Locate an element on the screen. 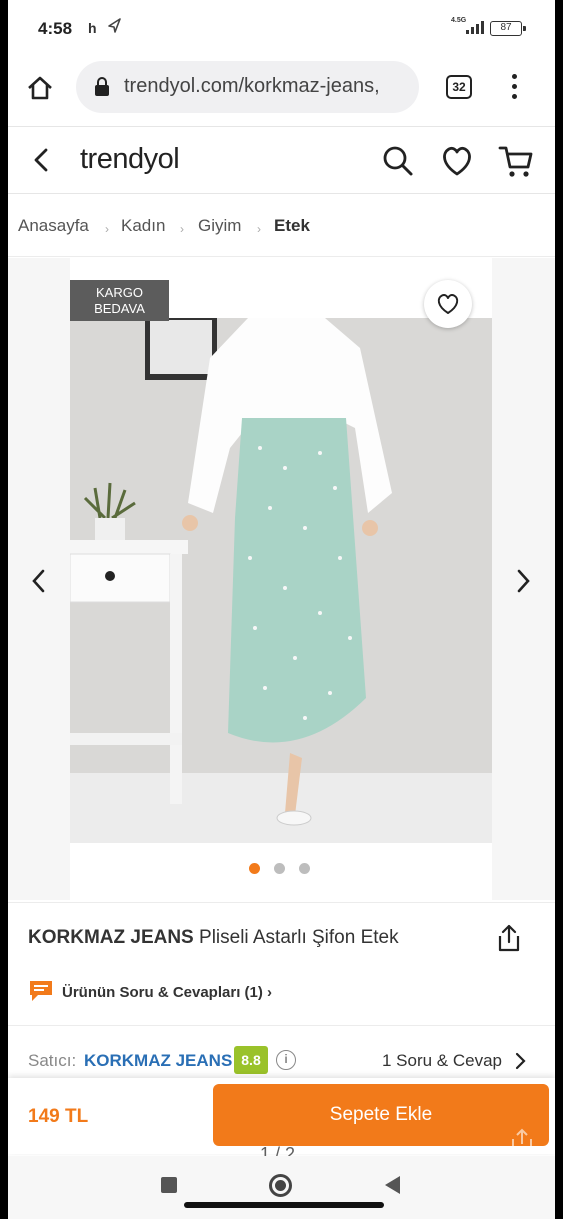 The width and height of the screenshot is (563, 1219). status-time: 4:58 is located at coordinates (55, 28).